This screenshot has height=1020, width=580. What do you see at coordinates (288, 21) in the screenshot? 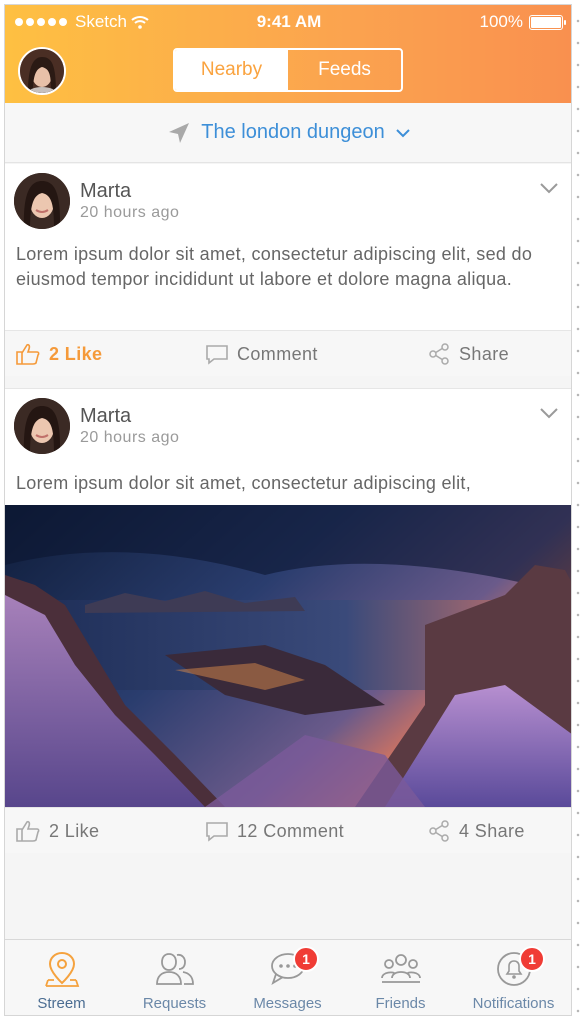
I see `status-bar: Sketch 9:41 AM 100%` at bounding box center [288, 21].